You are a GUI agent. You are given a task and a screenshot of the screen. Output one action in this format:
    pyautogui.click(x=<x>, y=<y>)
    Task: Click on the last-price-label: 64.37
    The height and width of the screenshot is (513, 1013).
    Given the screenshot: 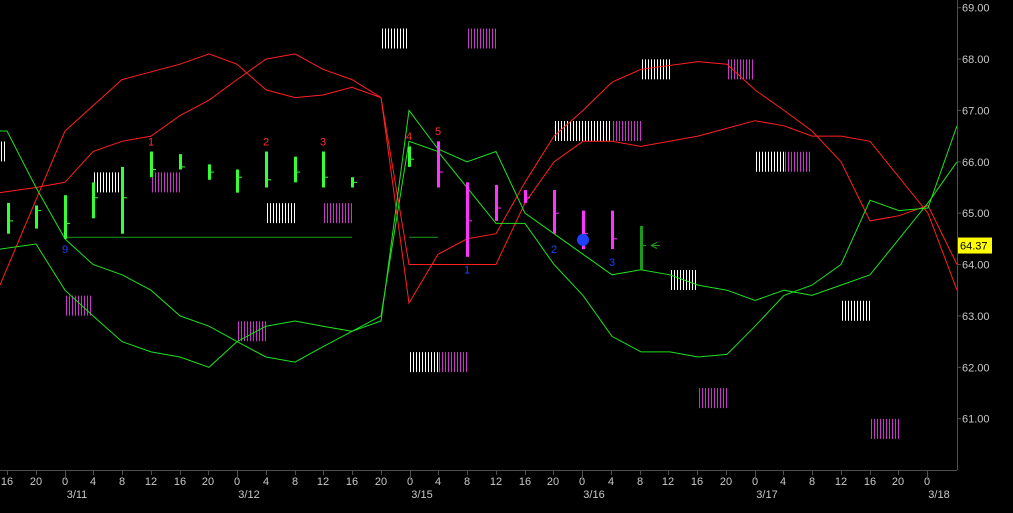 What is the action you would take?
    pyautogui.click(x=974, y=247)
    